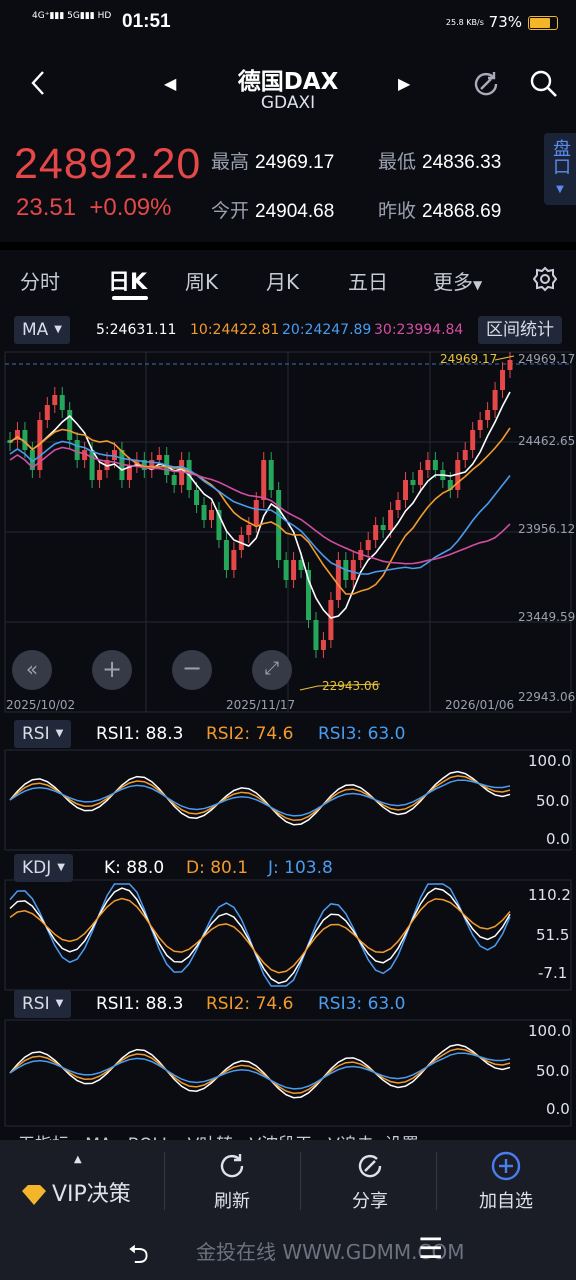  Describe the element at coordinates (549, 895) in the screenshot. I see `kdj-axis-top: 110.2` at that location.